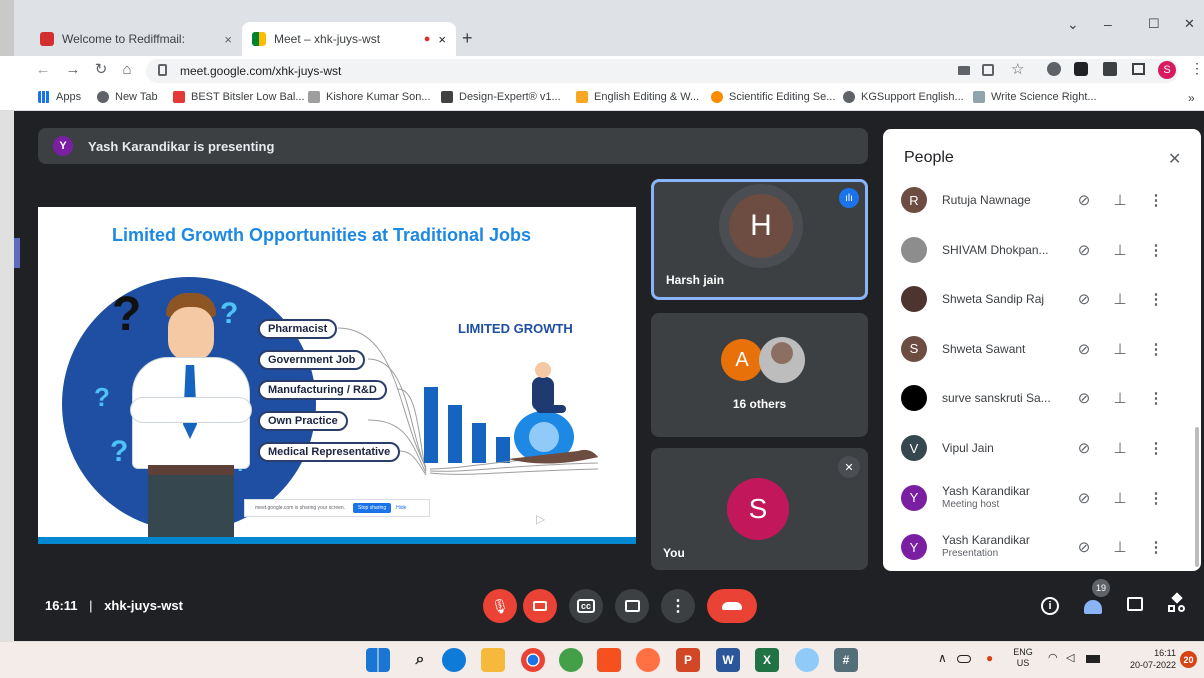 The width and height of the screenshot is (1204, 678). What do you see at coordinates (1197, 68) in the screenshot?
I see `browser-menu-icon: ⋮` at bounding box center [1197, 68].